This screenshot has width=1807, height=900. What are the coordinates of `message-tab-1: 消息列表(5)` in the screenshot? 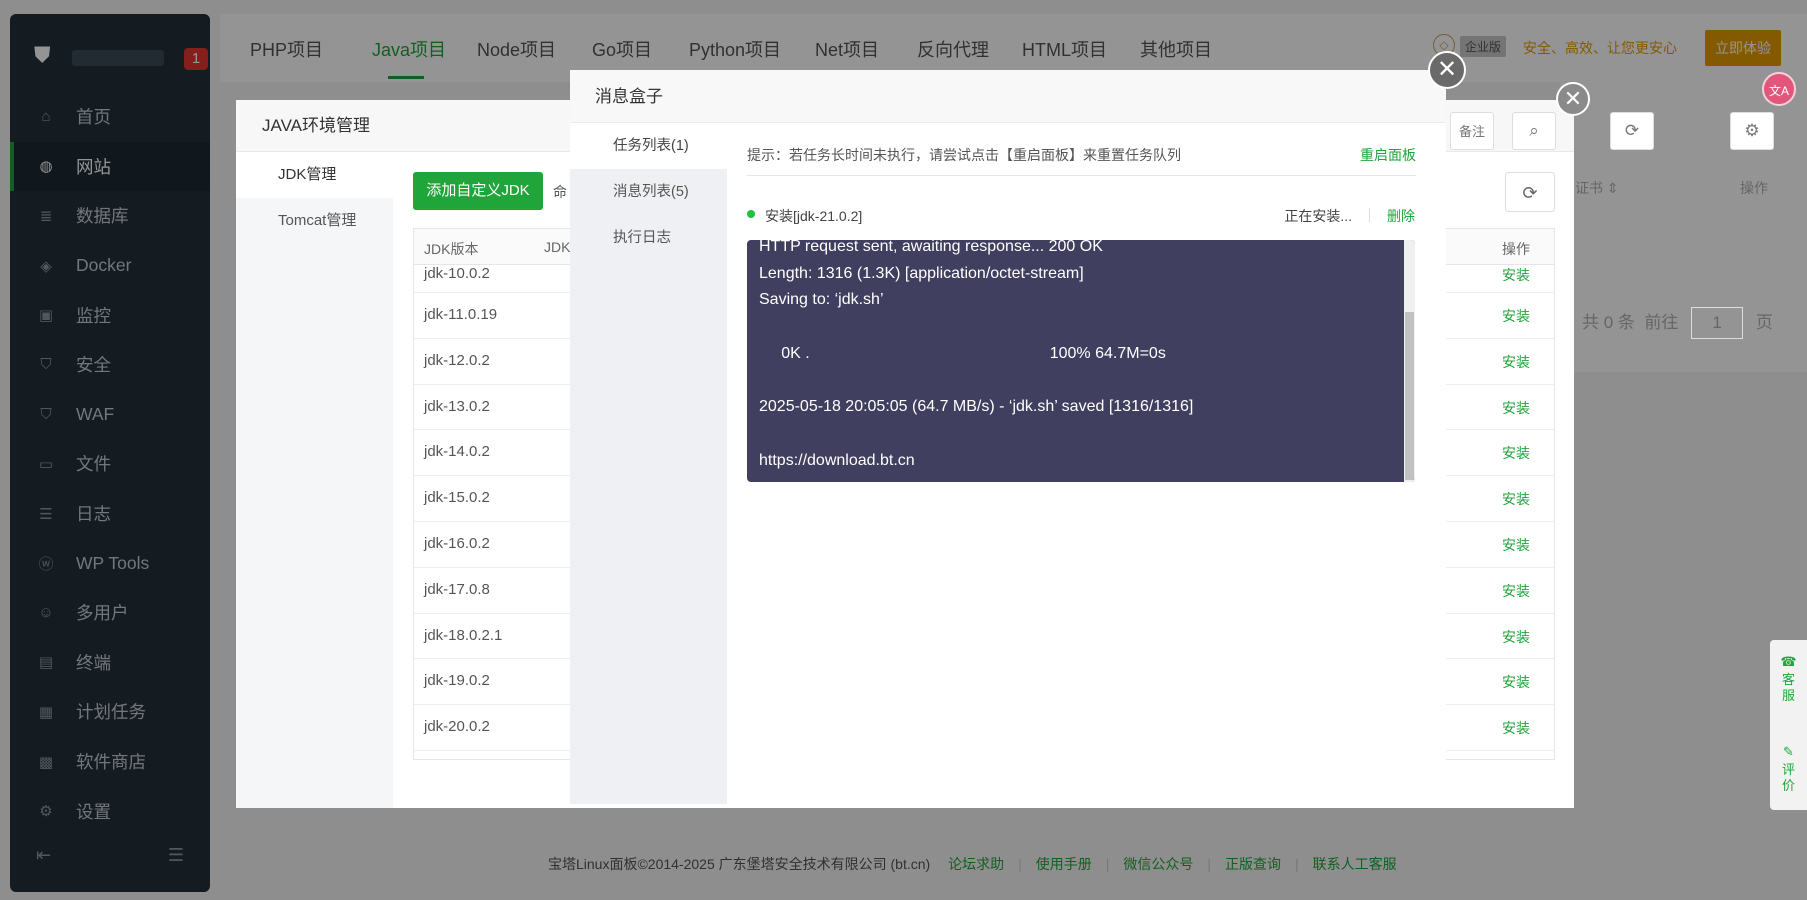 It's located at (648, 192).